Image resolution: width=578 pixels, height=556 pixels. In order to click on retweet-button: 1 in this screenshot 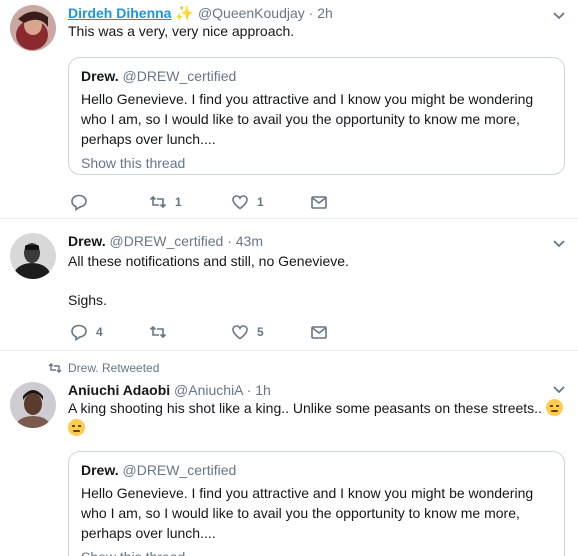, I will do `click(165, 202)`.